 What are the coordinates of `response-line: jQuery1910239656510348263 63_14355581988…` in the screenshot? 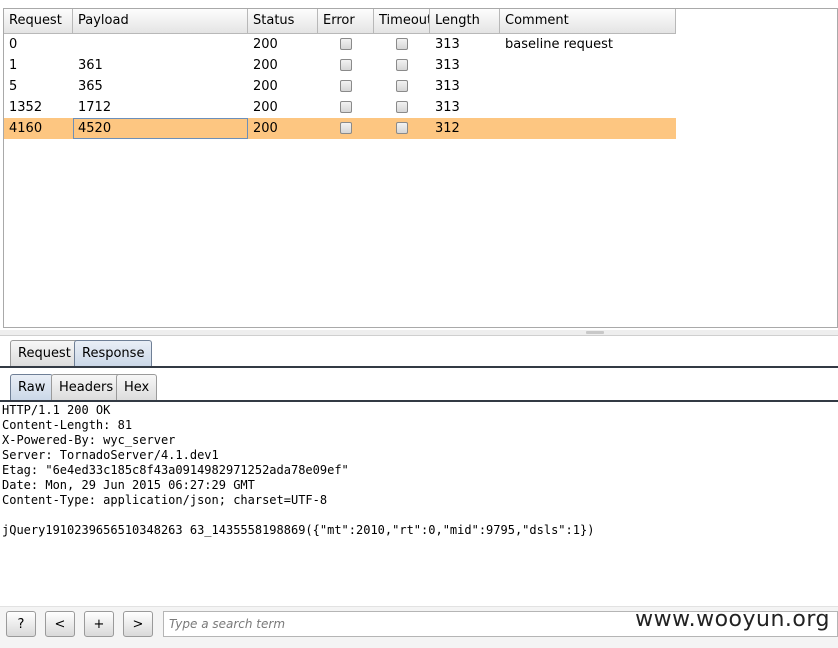 It's located at (298, 530).